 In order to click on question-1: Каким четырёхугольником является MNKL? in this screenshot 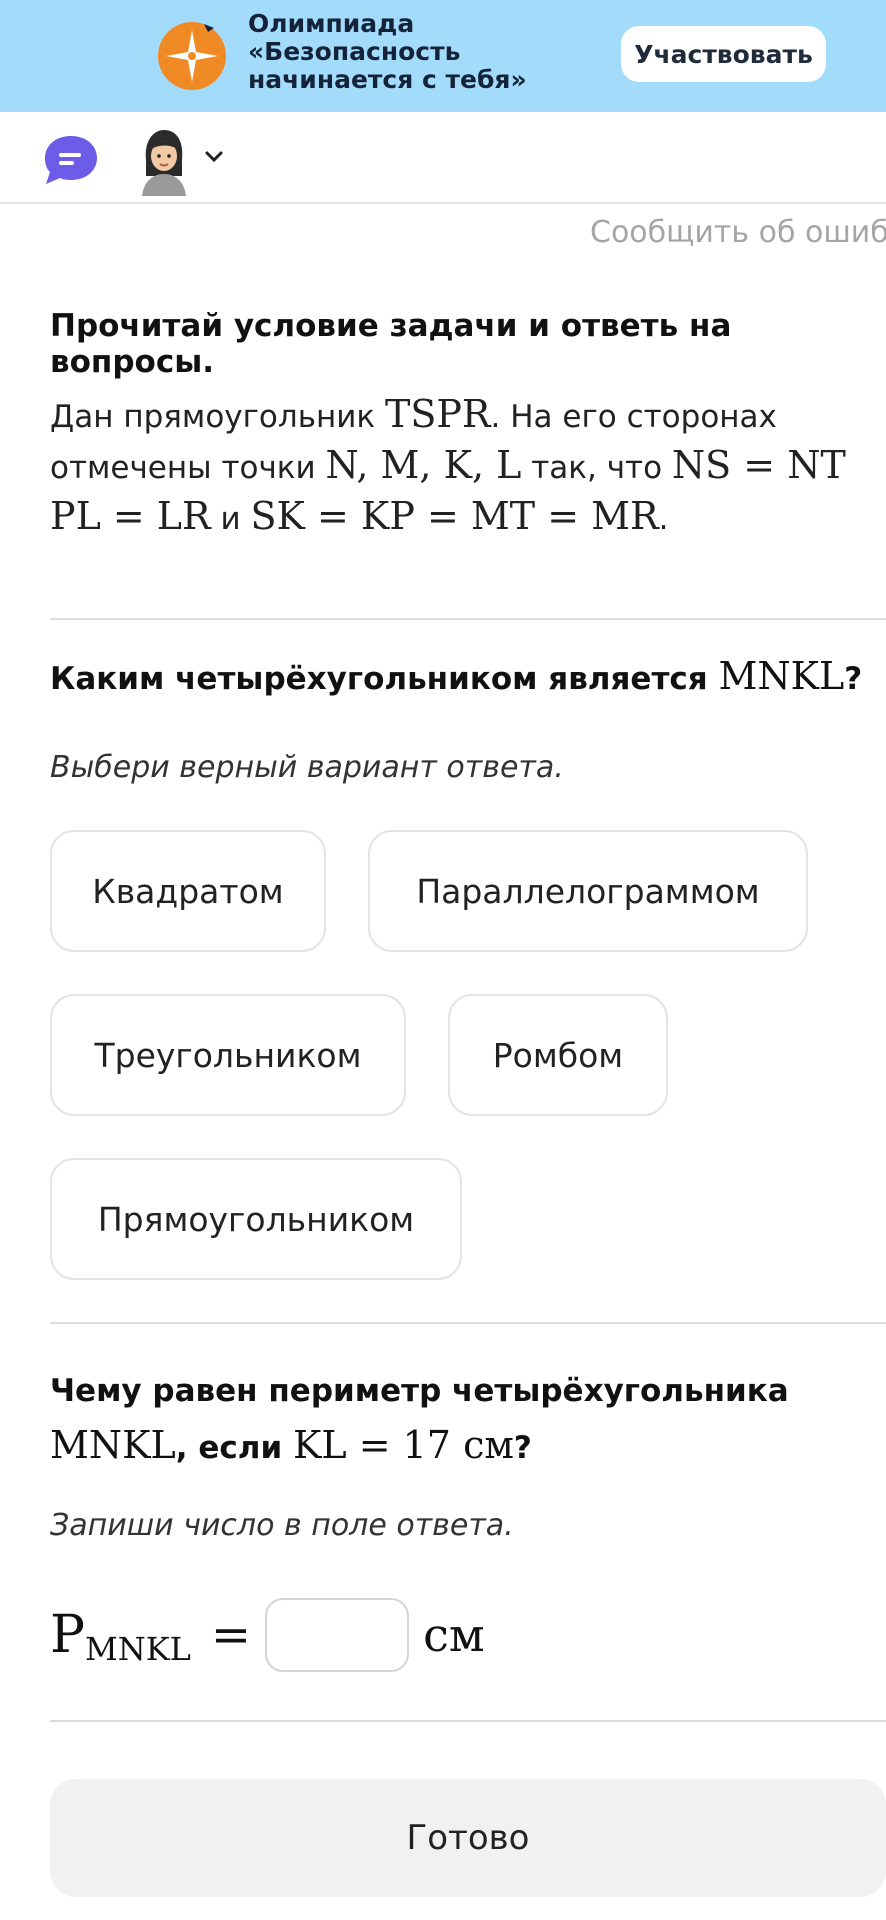, I will do `click(468, 676)`.